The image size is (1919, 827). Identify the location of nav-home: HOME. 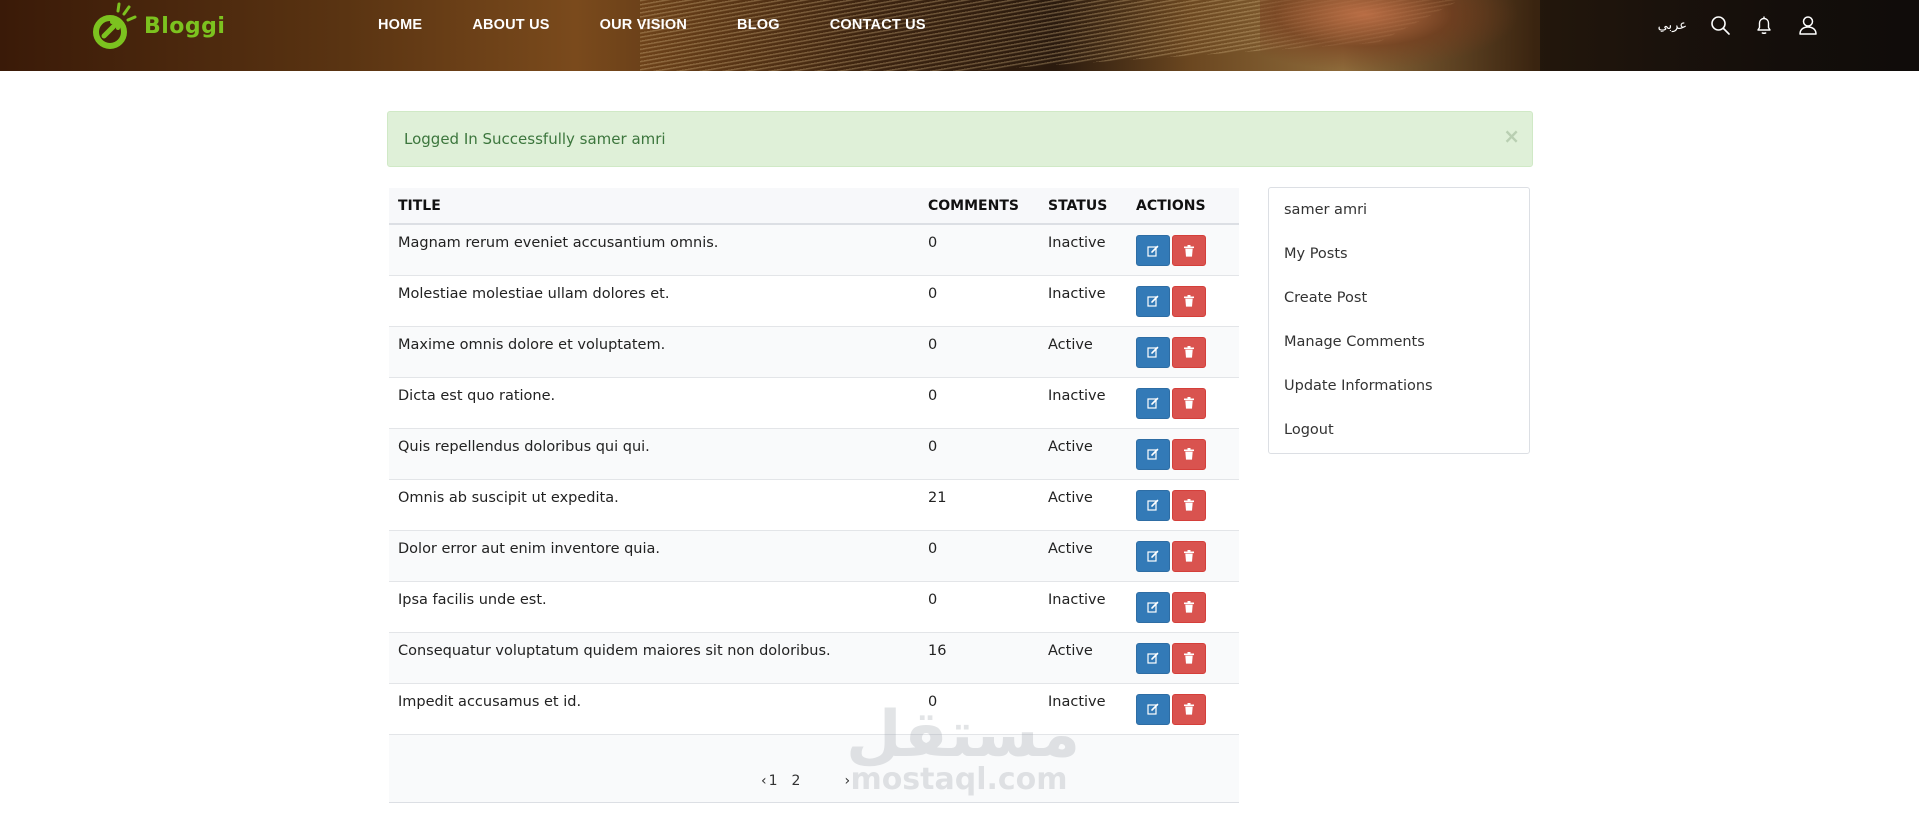
(400, 25).